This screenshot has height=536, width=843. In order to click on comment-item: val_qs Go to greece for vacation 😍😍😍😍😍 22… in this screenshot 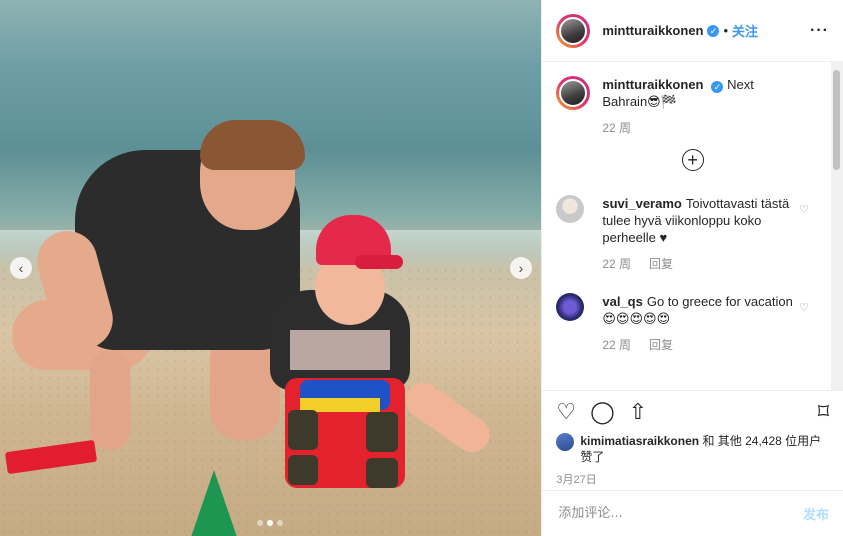, I will do `click(692, 323)`.